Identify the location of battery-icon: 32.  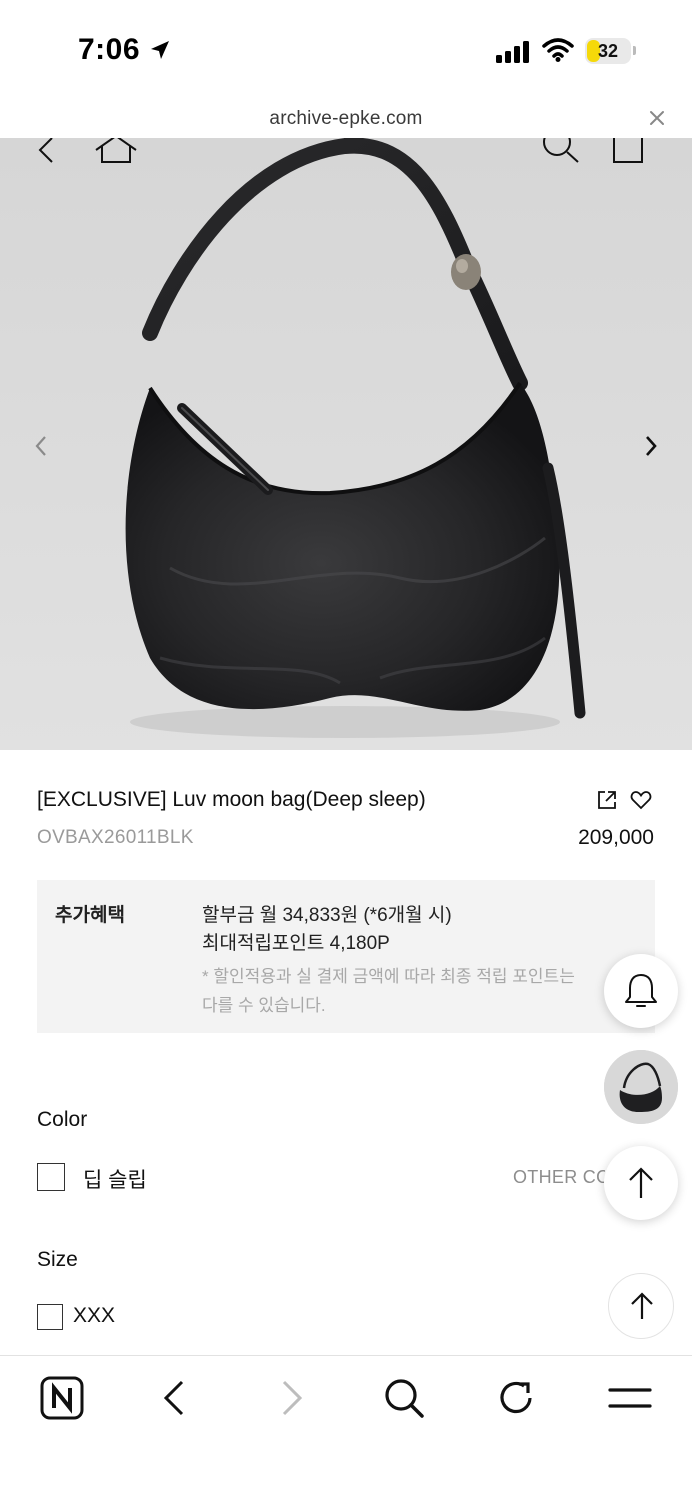
(608, 51).